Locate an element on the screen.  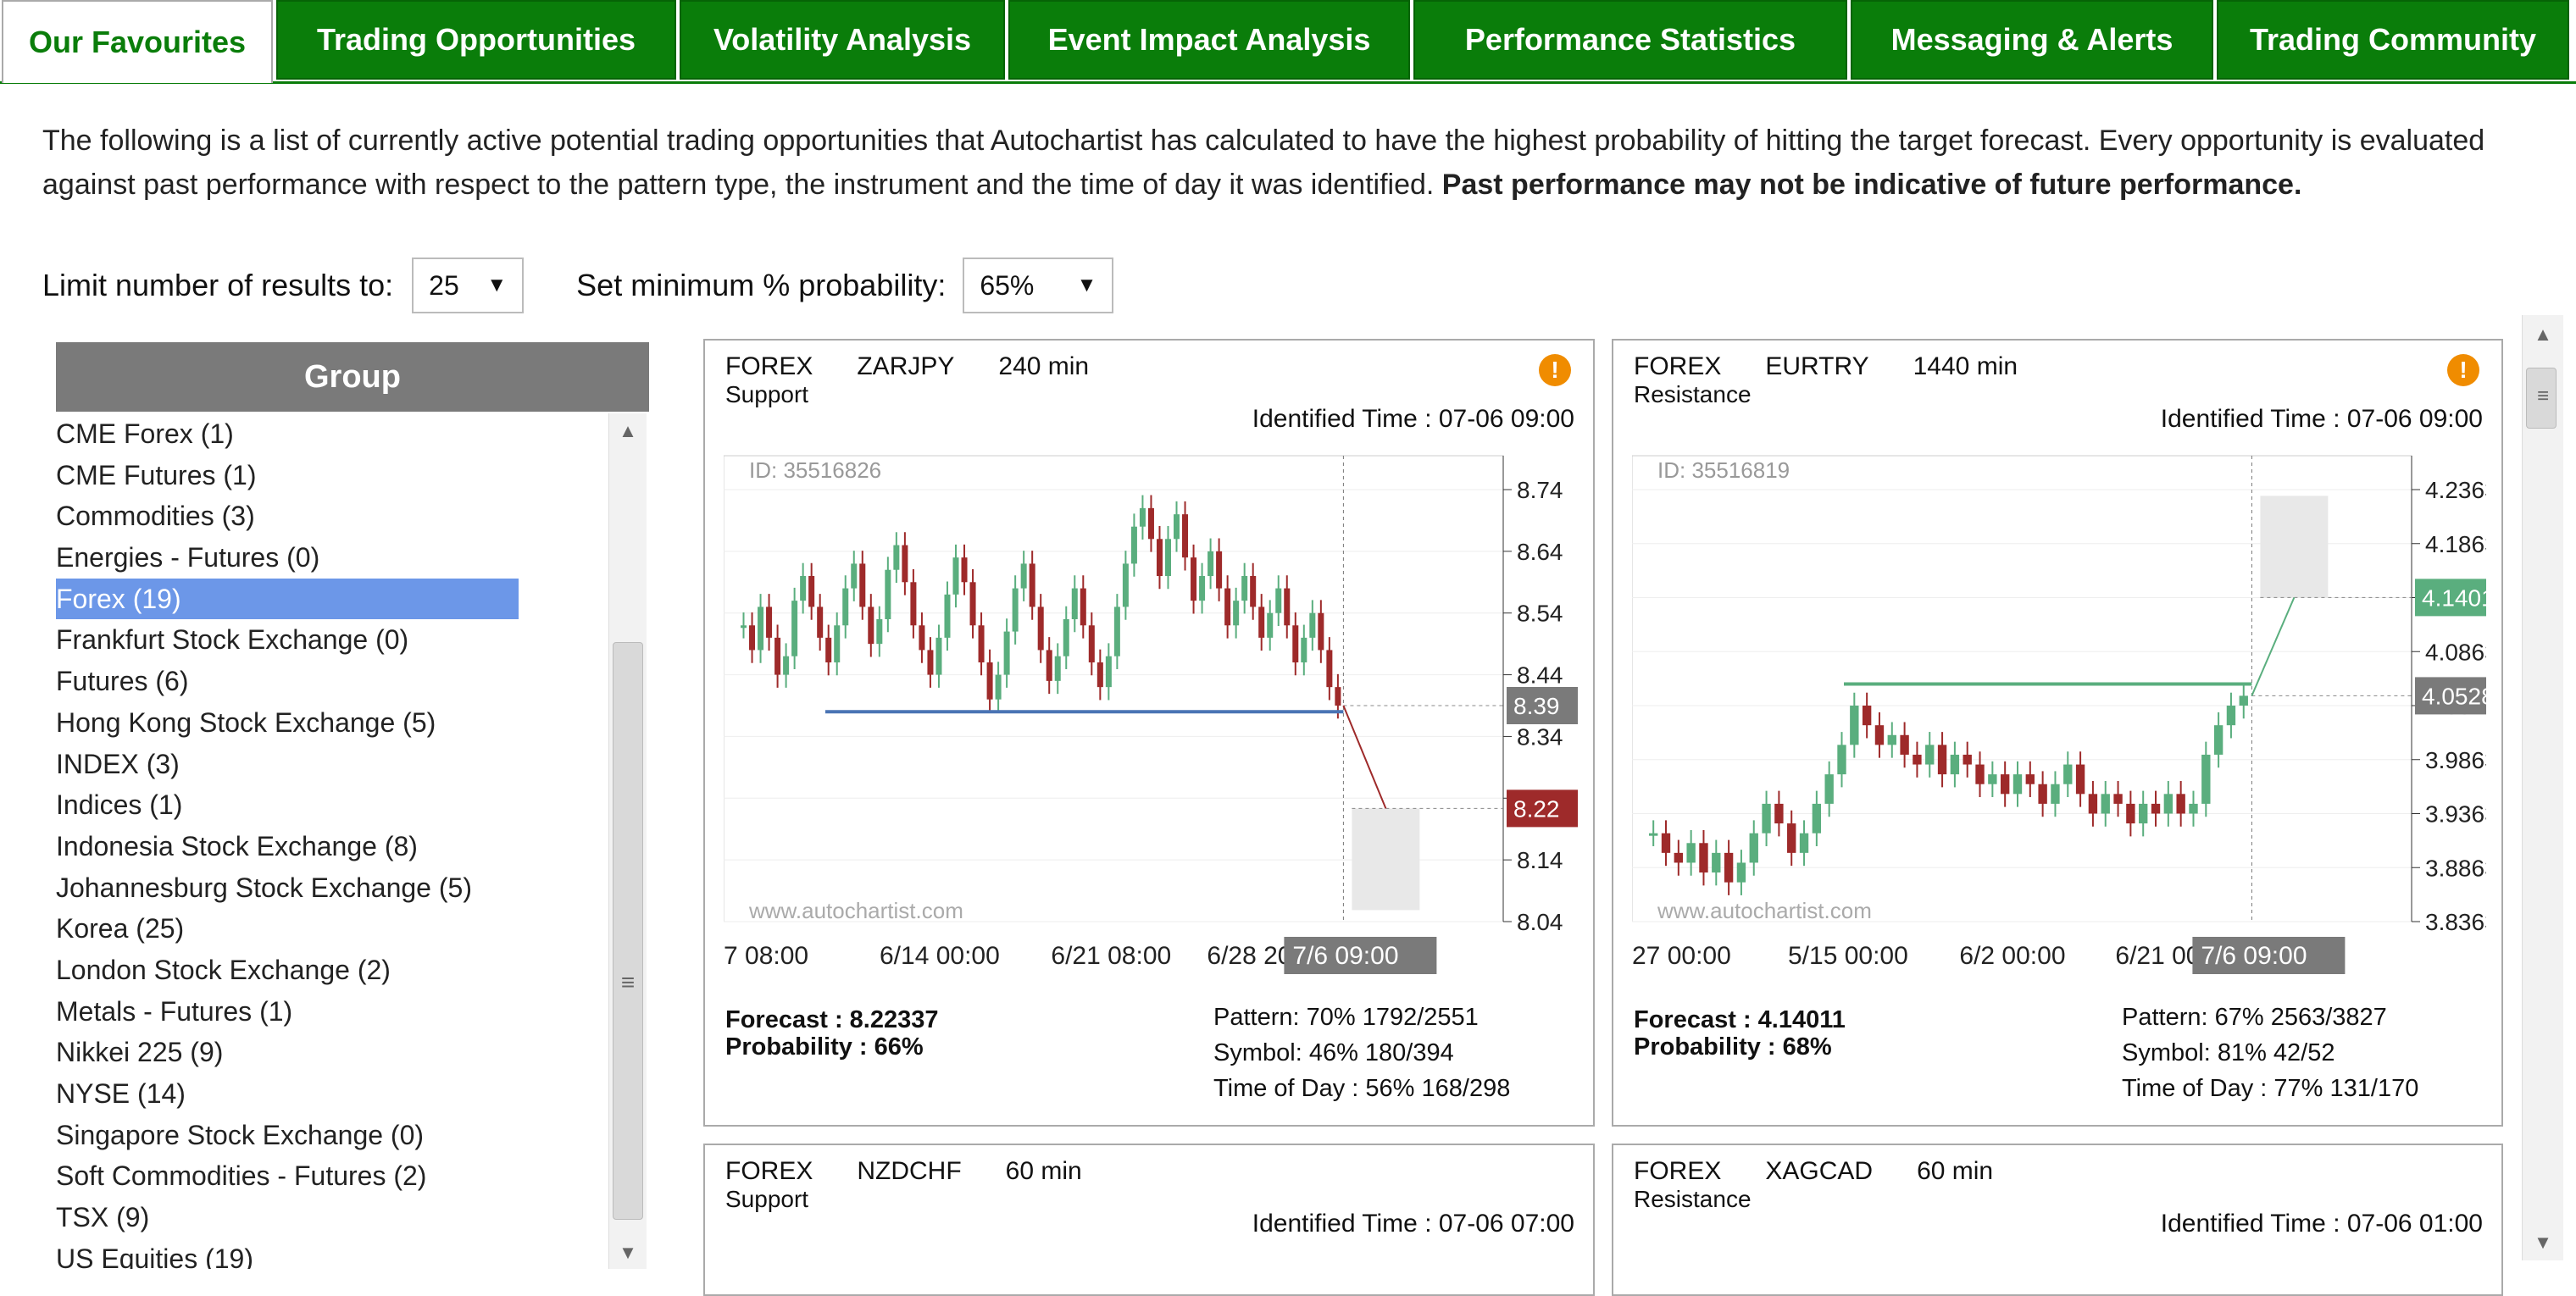
group-item: Frankfurt Stock Exchange (0) is located at coordinates (327, 640).